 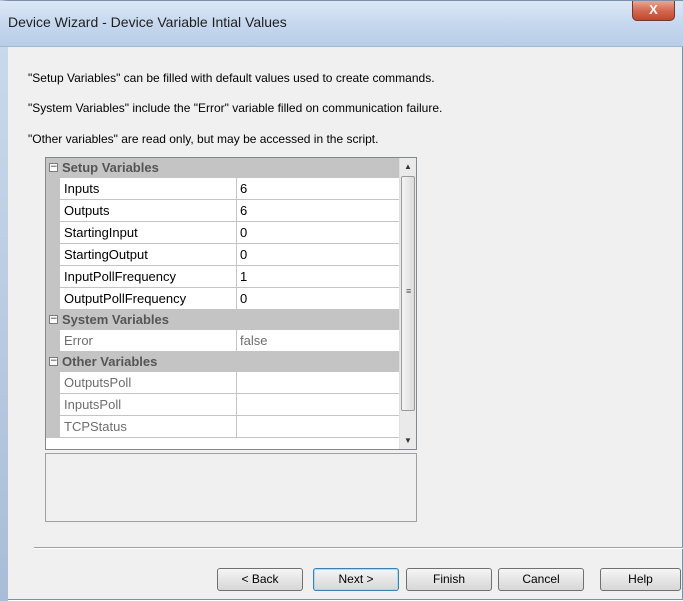 What do you see at coordinates (148, 277) in the screenshot?
I see `property-name: InputPollFrequency` at bounding box center [148, 277].